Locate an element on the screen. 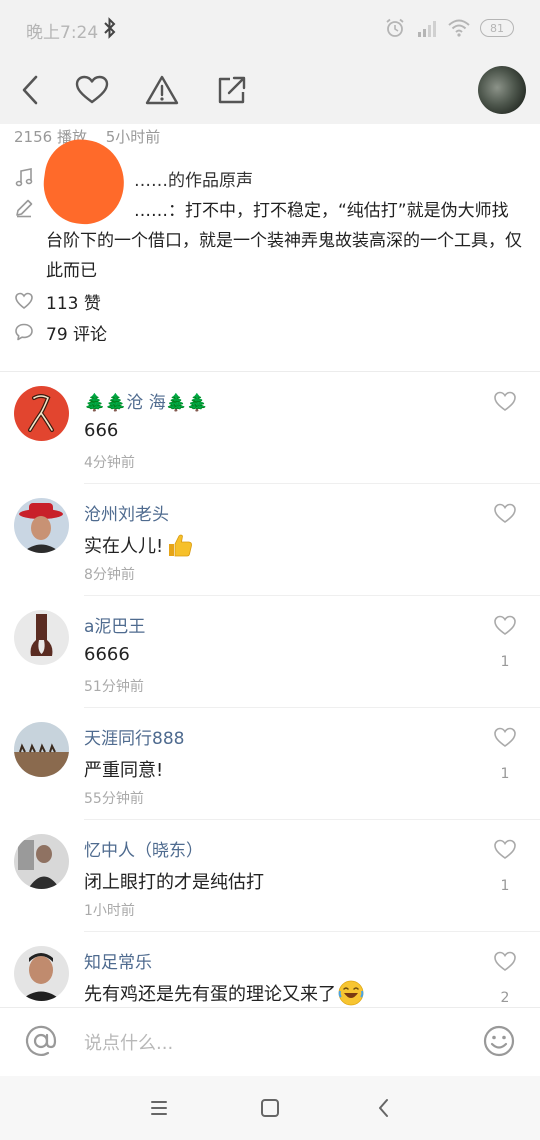 The image size is (540, 1140). comment-item: 🌲🌲沧 海🌲🌲 666 4分钟前 is located at coordinates (270, 428).